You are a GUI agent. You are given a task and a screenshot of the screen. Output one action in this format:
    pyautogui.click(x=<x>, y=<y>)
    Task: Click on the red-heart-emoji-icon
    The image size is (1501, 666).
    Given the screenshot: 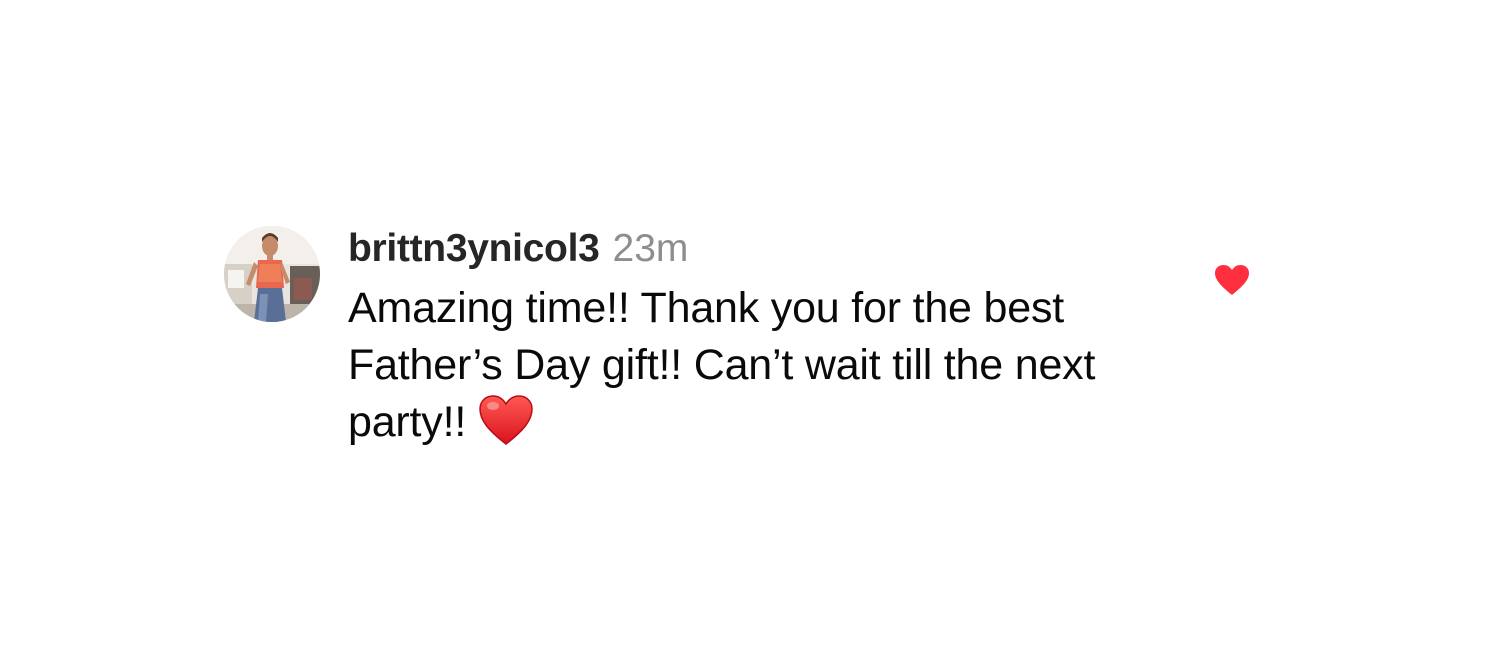 What is the action you would take?
    pyautogui.click(x=506, y=427)
    